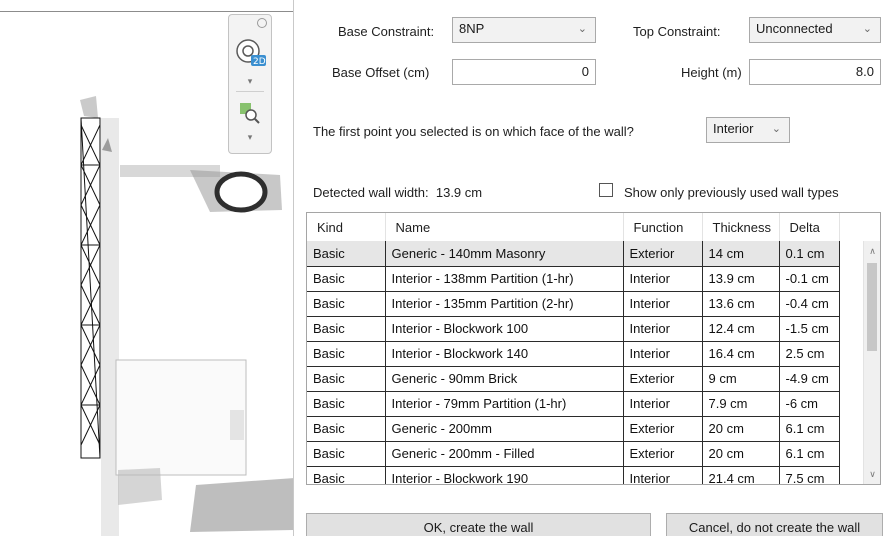  What do you see at coordinates (809, 329) in the screenshot?
I see `cell-delta: -1.5 cm` at bounding box center [809, 329].